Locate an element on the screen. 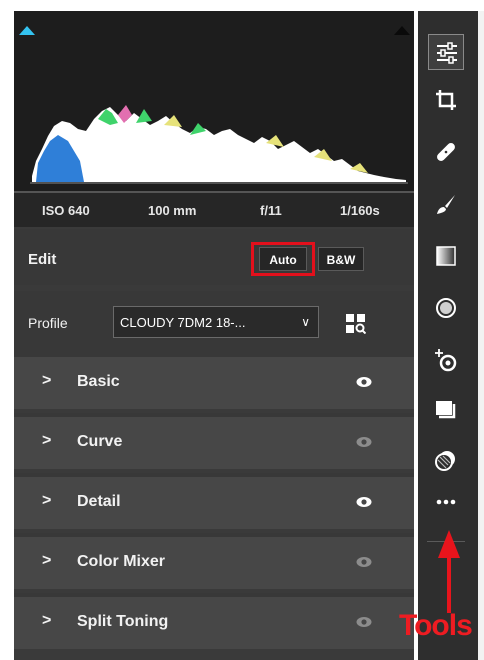 Image resolution: width=484 pixels, height=660 pixels. focal-length-value: 100 mm is located at coordinates (172, 210).